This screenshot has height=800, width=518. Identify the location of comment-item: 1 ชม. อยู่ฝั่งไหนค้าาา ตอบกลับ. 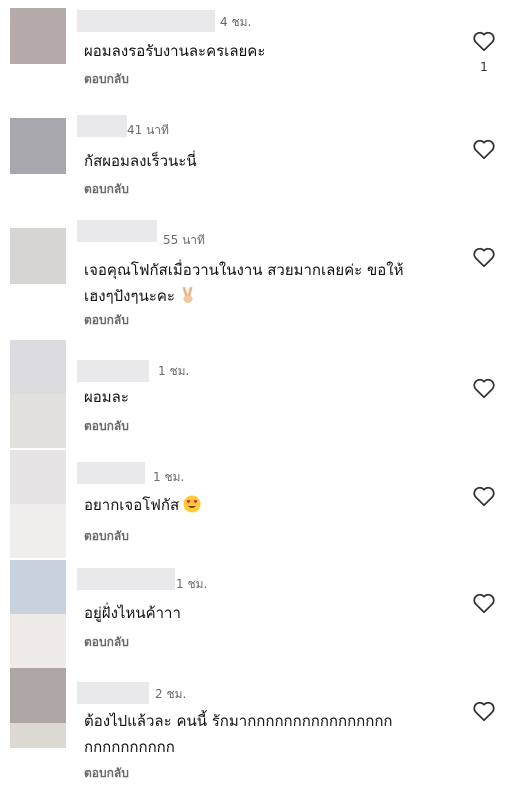
(259, 611).